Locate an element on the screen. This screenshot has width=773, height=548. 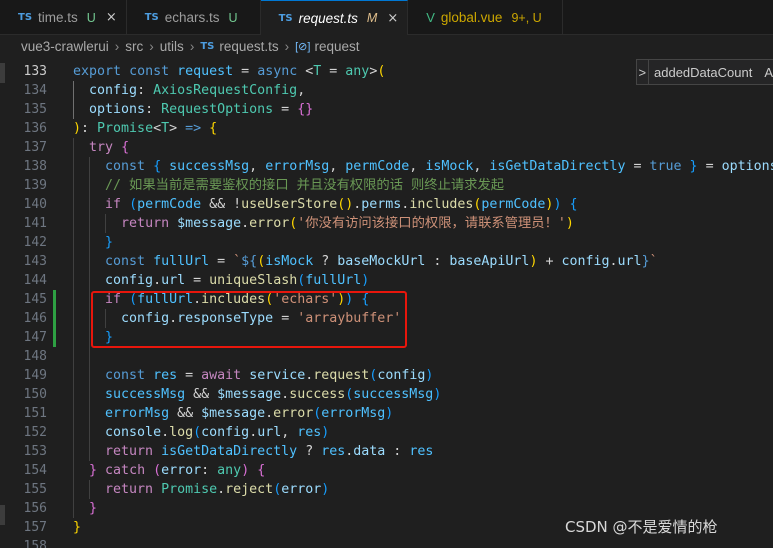
code-token: success is located at coordinates (317, 394).